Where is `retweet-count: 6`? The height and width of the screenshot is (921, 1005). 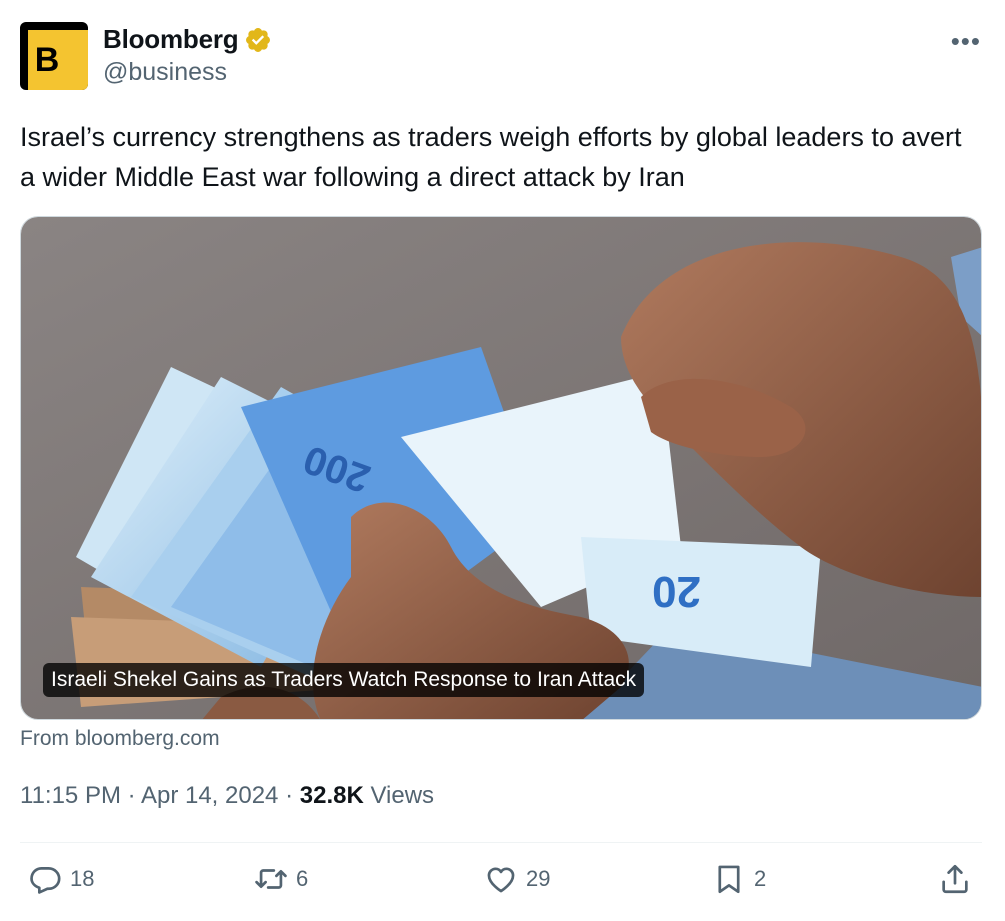 retweet-count: 6 is located at coordinates (302, 878).